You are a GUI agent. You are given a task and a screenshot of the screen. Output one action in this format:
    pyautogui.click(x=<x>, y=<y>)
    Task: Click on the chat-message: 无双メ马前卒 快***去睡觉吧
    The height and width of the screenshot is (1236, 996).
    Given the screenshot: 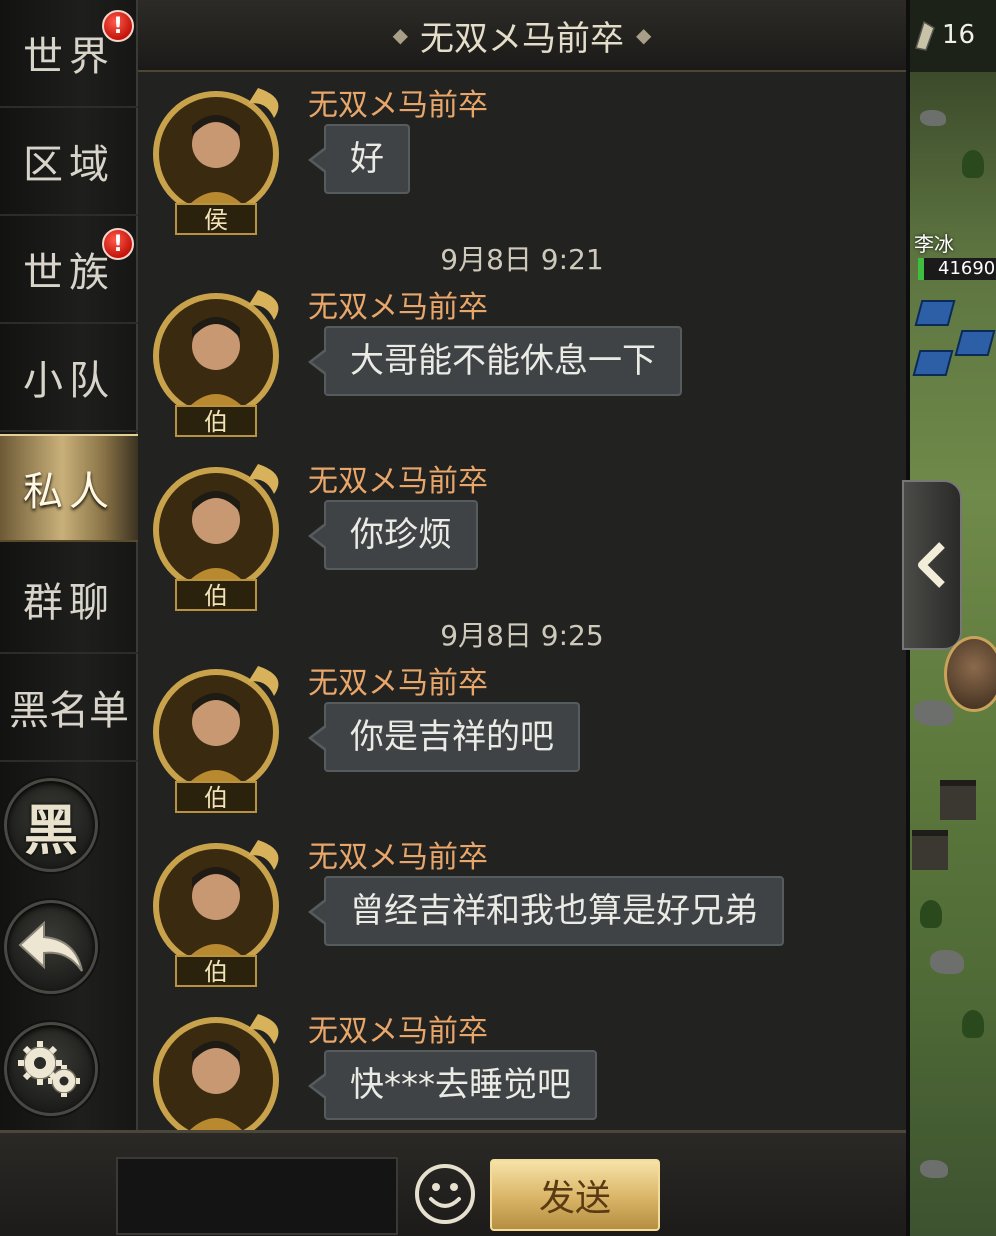 What is the action you would take?
    pyautogui.click(x=522, y=1067)
    